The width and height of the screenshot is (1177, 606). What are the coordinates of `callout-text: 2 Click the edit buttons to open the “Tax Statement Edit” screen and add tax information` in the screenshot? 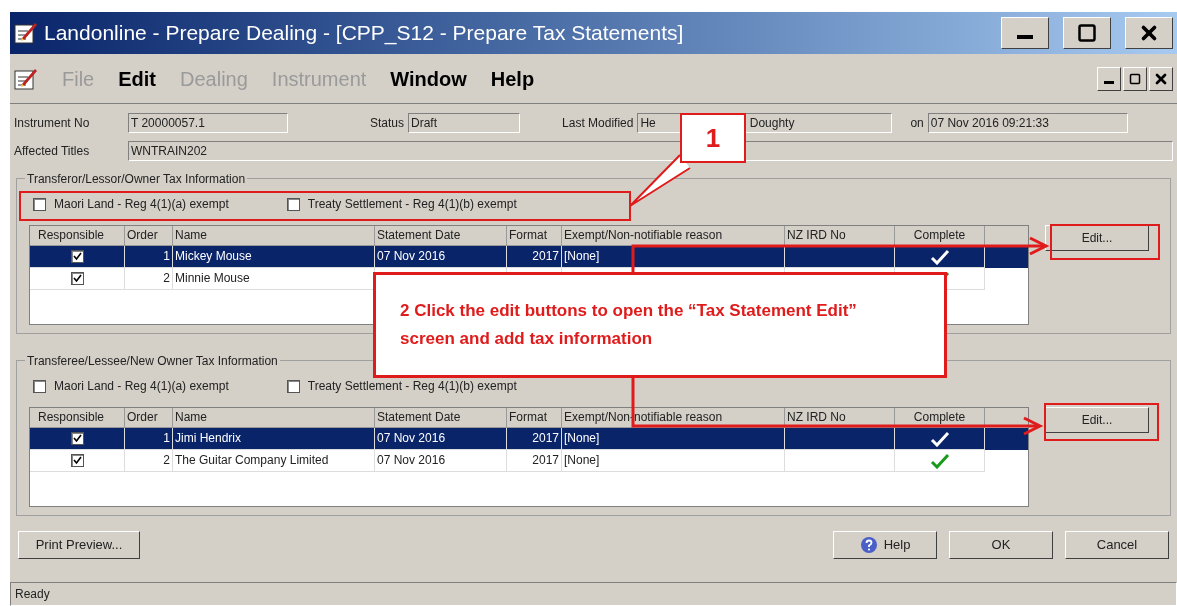 It's located at (629, 325).